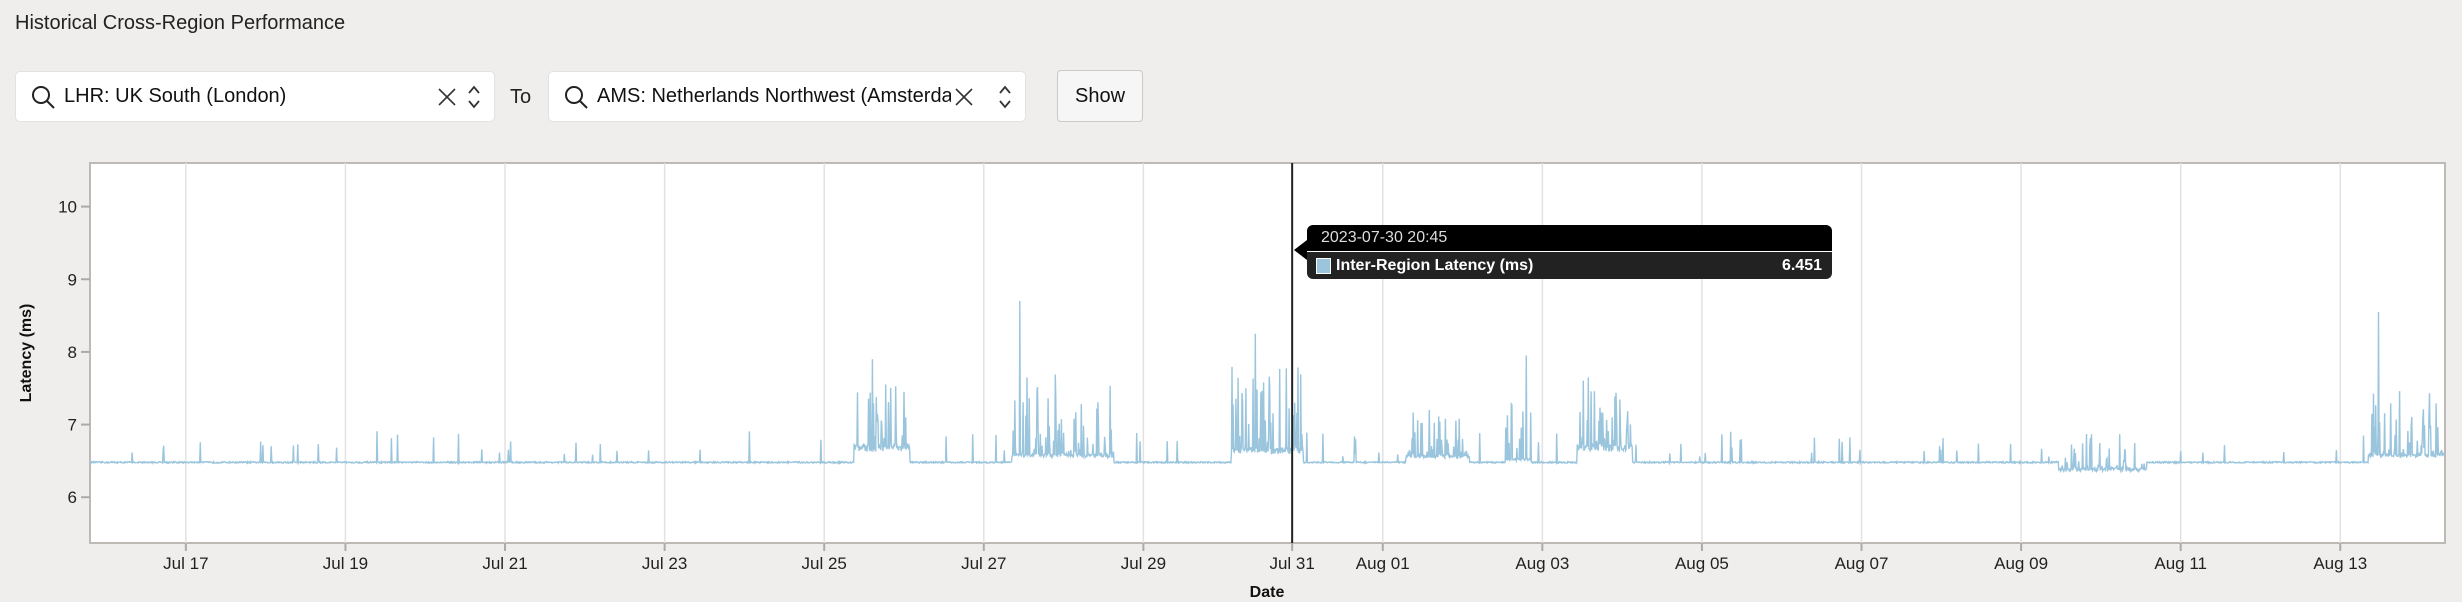 The image size is (2462, 602). I want to click on x-tick-label: Jul 17, so click(185, 563).